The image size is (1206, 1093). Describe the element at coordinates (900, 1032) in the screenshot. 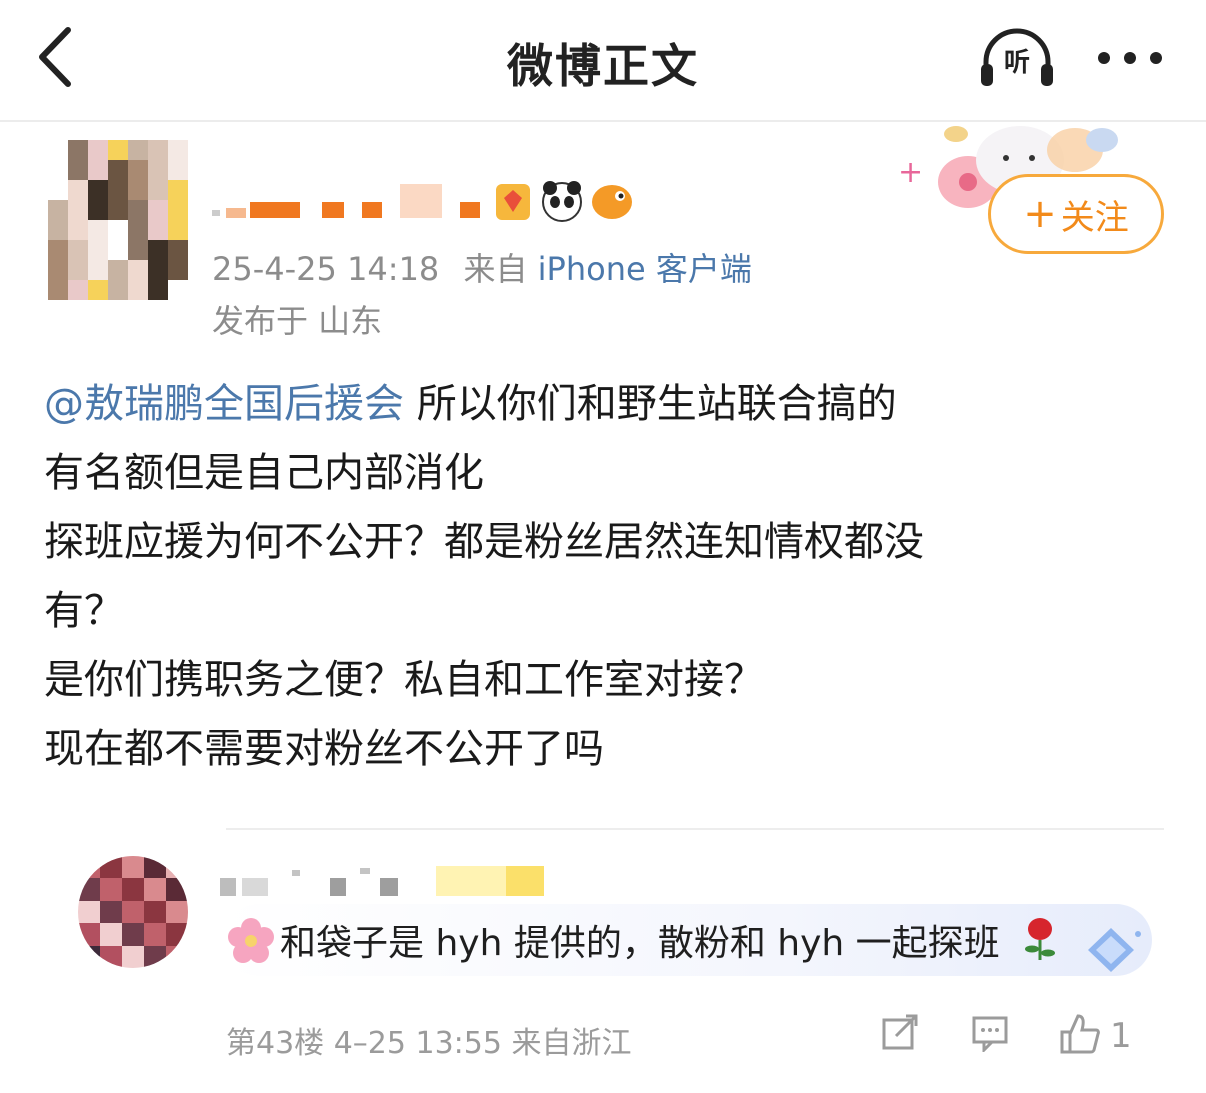

I see `share-edit-icon` at that location.